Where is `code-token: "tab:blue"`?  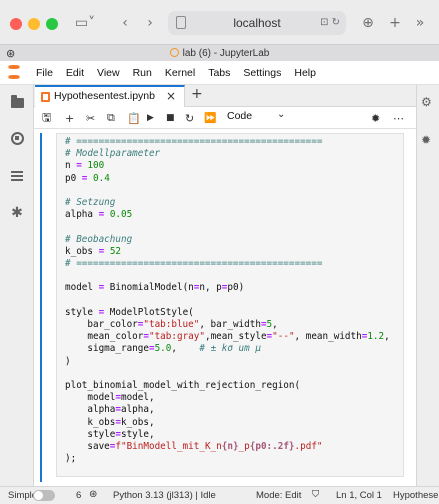
code-token: "tab:blue" is located at coordinates (171, 325).